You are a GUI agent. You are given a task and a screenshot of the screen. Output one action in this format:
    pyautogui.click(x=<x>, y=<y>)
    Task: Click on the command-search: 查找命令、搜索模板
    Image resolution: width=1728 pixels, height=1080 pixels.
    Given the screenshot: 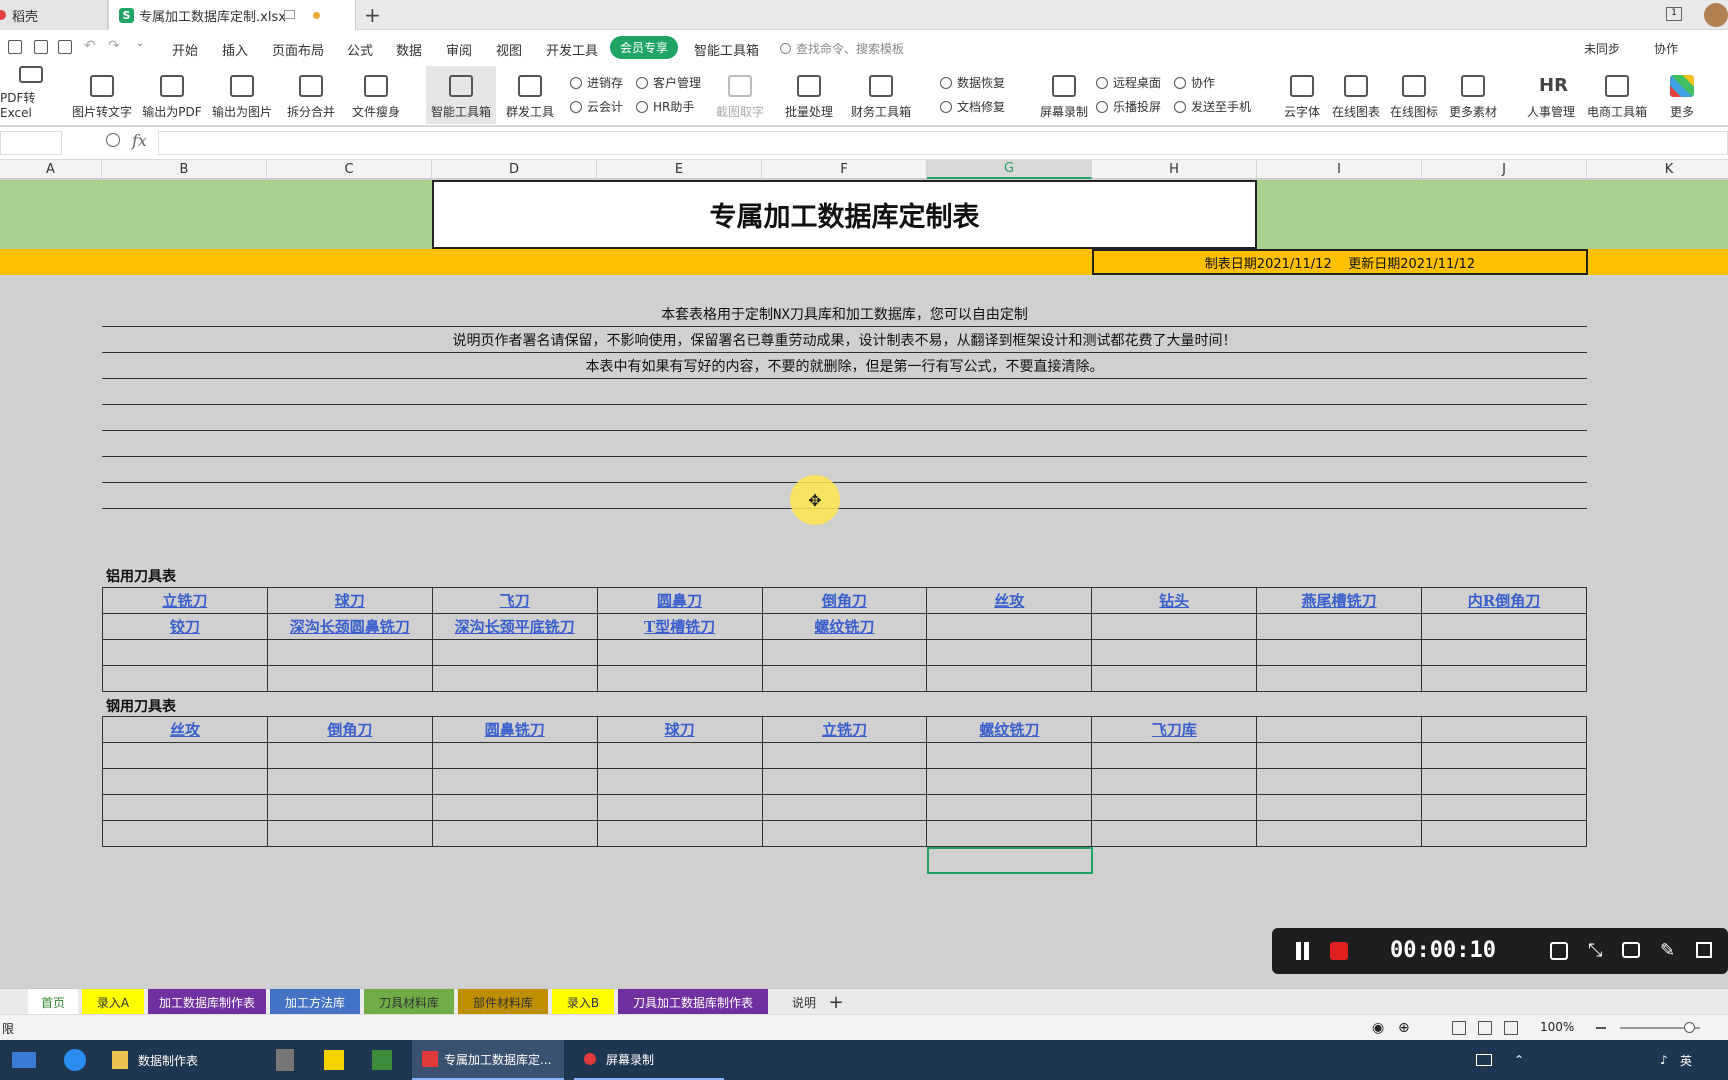 What is the action you would take?
    pyautogui.click(x=842, y=48)
    